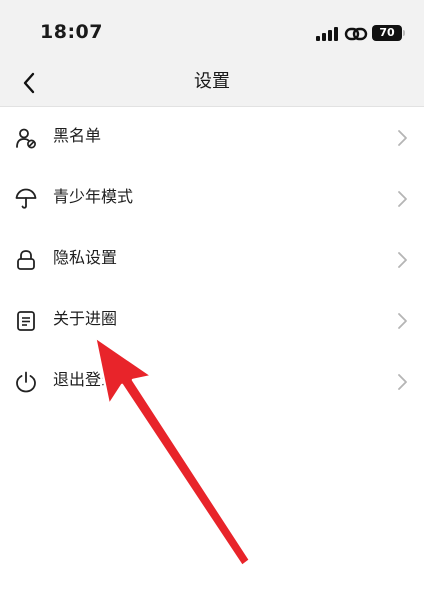 This screenshot has height=600, width=424. I want to click on menu-item-privacy: 隐私设置, so click(212, 259).